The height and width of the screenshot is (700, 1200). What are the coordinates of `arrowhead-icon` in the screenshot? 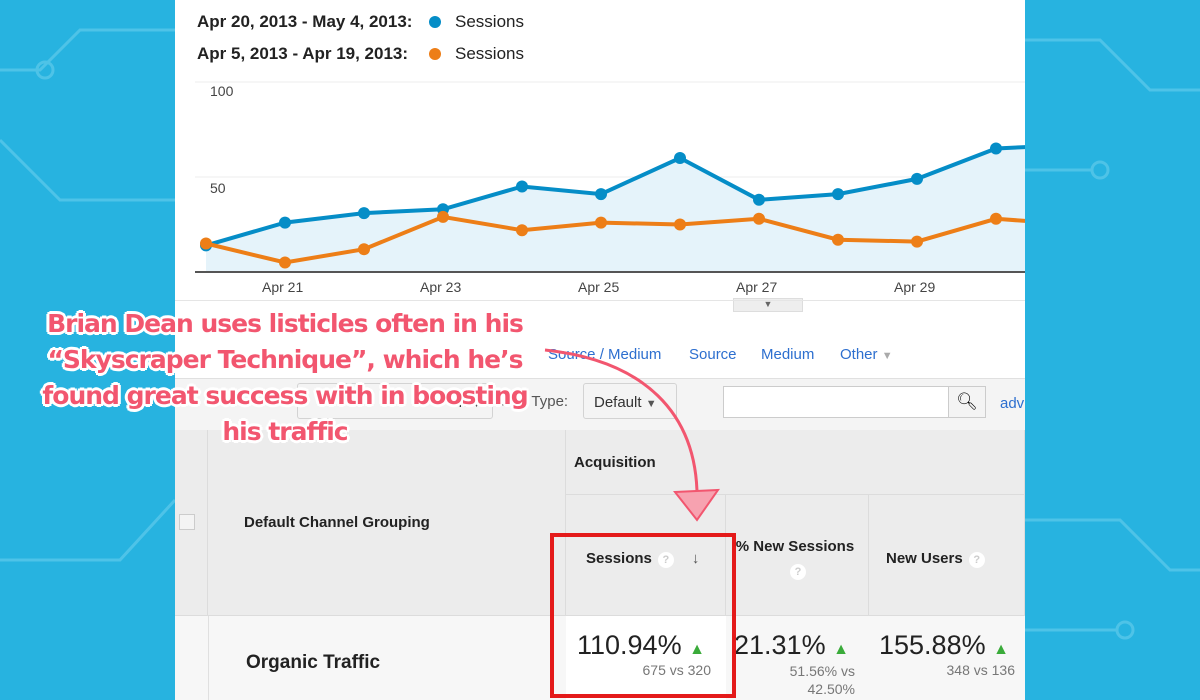 It's located at (696, 505).